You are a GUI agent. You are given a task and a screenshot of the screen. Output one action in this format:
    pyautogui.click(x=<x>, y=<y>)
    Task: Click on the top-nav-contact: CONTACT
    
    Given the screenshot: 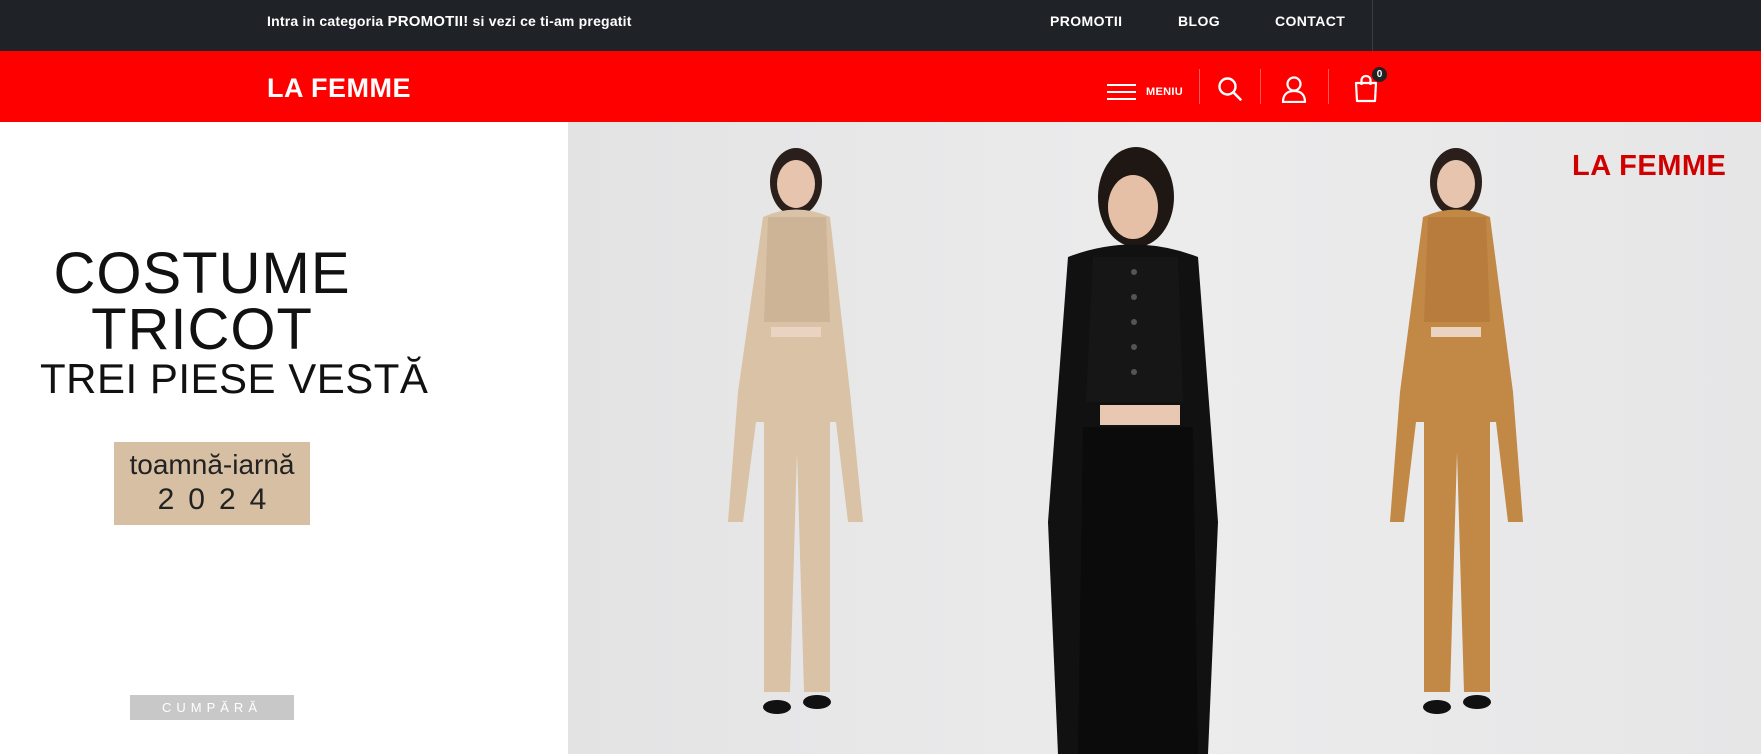 What is the action you would take?
    pyautogui.click(x=1310, y=21)
    